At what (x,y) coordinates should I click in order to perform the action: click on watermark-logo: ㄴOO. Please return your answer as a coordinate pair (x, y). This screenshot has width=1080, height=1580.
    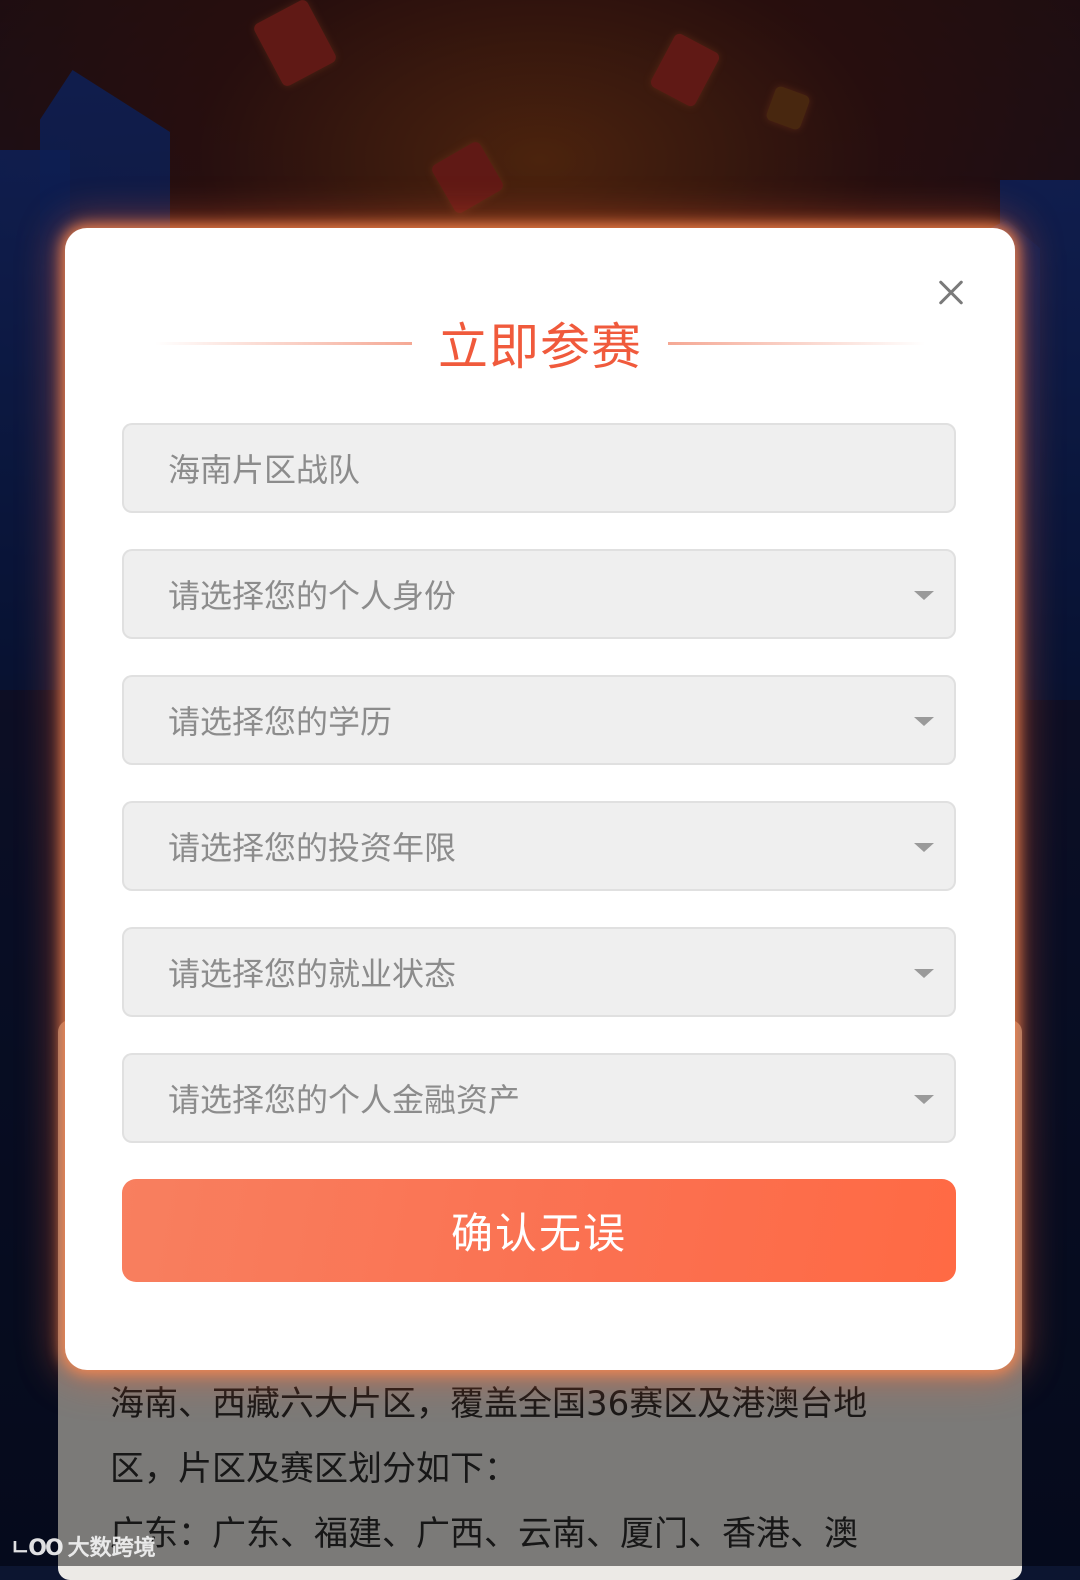
    Looking at the image, I should click on (37, 1548).